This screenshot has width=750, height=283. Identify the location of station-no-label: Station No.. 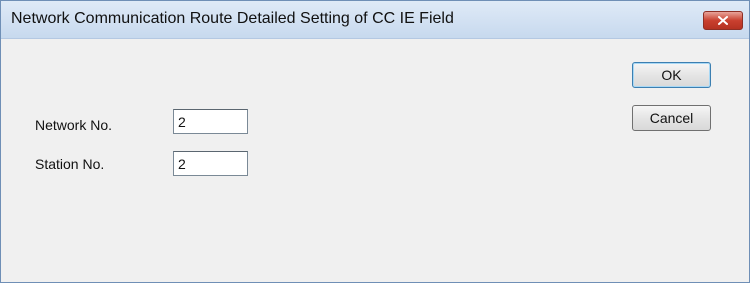
(70, 164).